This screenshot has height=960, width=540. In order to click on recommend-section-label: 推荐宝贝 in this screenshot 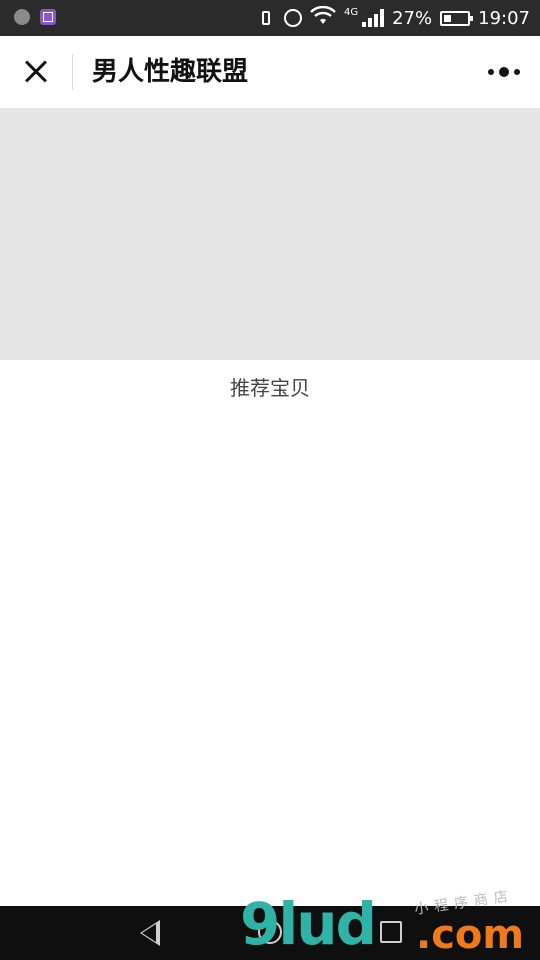, I will do `click(270, 388)`.